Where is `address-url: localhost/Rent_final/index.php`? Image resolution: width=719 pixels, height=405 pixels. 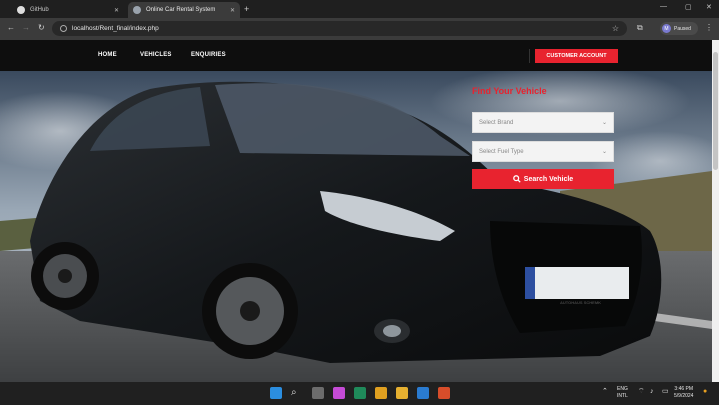
address-url: localhost/Rent_final/index.php is located at coordinates (115, 28).